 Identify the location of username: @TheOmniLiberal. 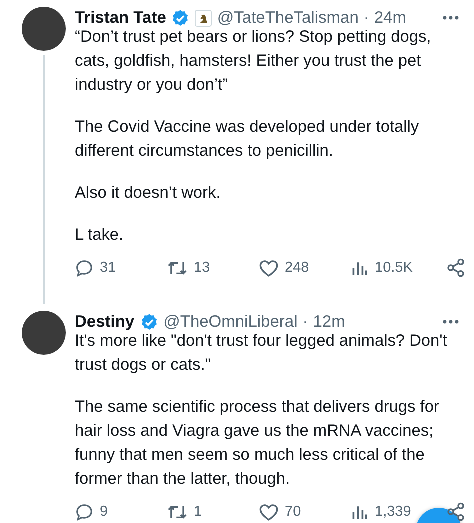
(231, 322).